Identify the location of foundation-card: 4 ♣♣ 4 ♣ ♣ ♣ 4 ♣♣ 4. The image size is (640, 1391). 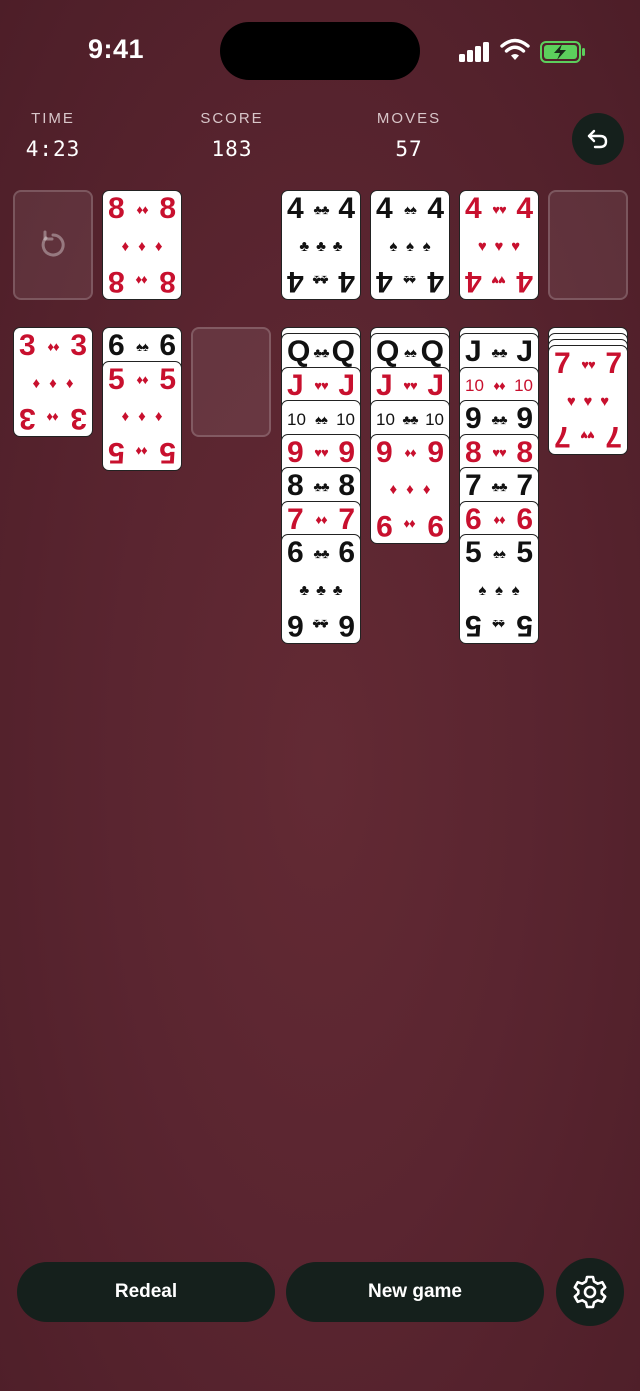
(321, 245).